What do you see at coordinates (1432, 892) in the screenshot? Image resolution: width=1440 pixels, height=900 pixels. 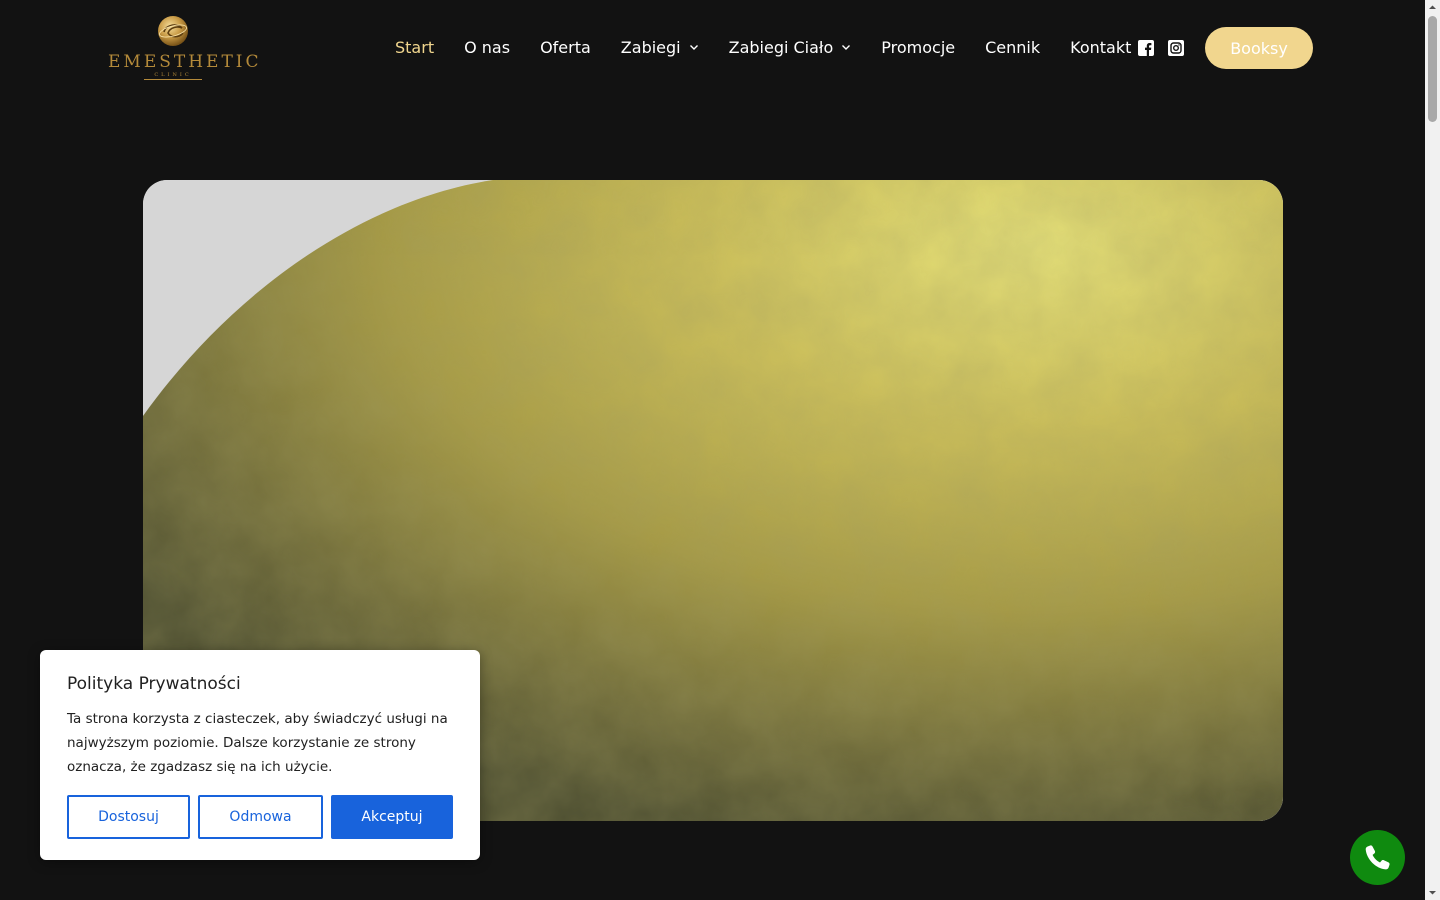 I see `scroll-down-arrow-icon` at bounding box center [1432, 892].